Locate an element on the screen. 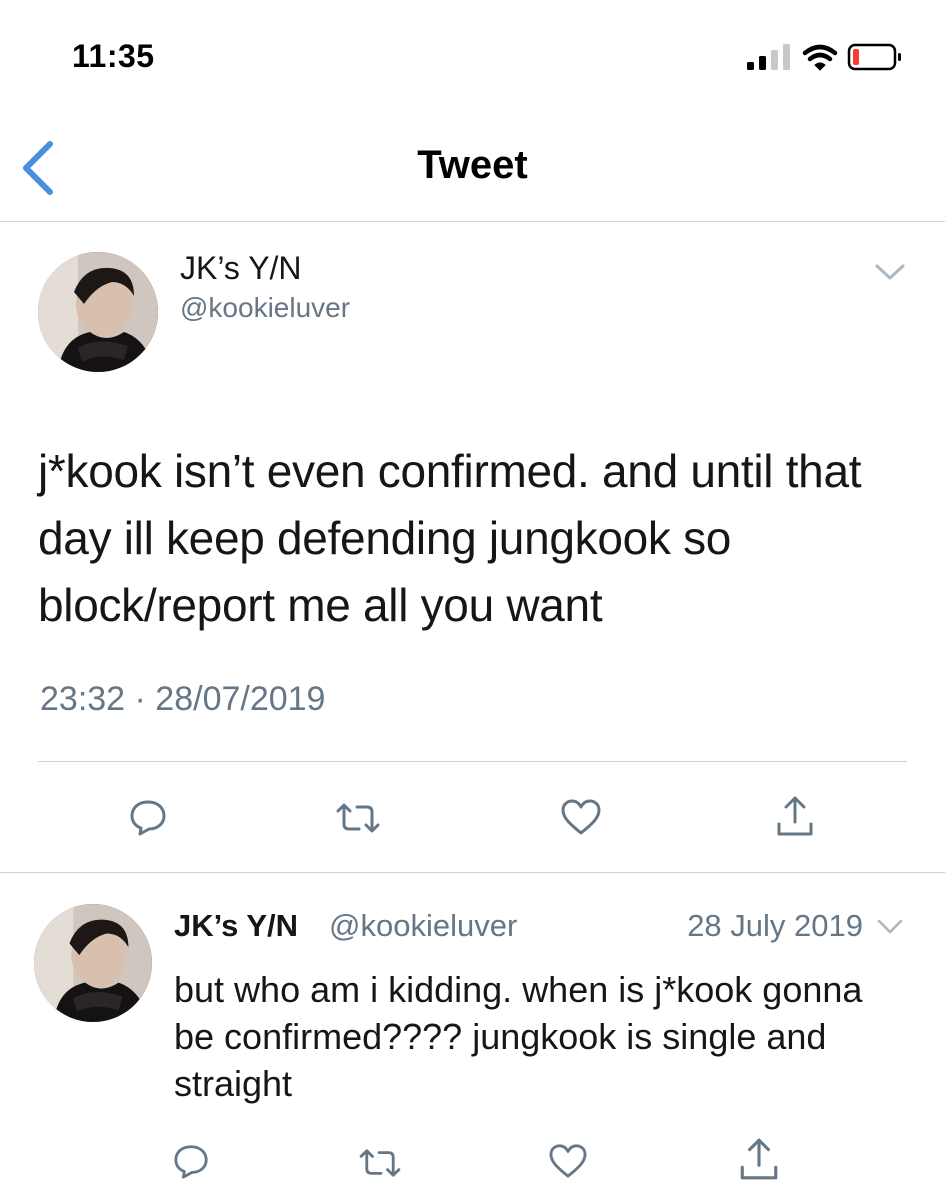  reply-reply-button is located at coordinates (191, 1161).